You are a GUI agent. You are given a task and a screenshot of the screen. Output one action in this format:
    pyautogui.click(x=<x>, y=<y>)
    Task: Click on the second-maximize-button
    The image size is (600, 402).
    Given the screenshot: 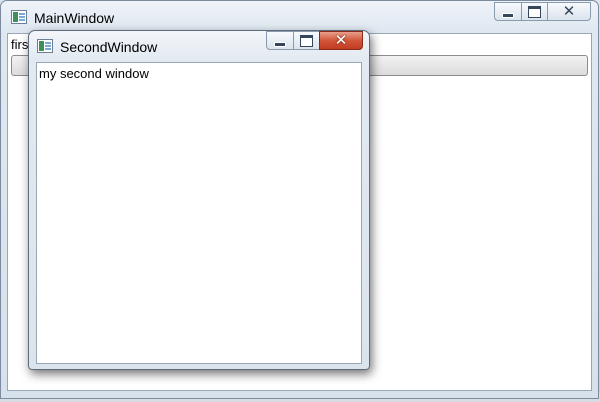 What is the action you would take?
    pyautogui.click(x=306, y=40)
    